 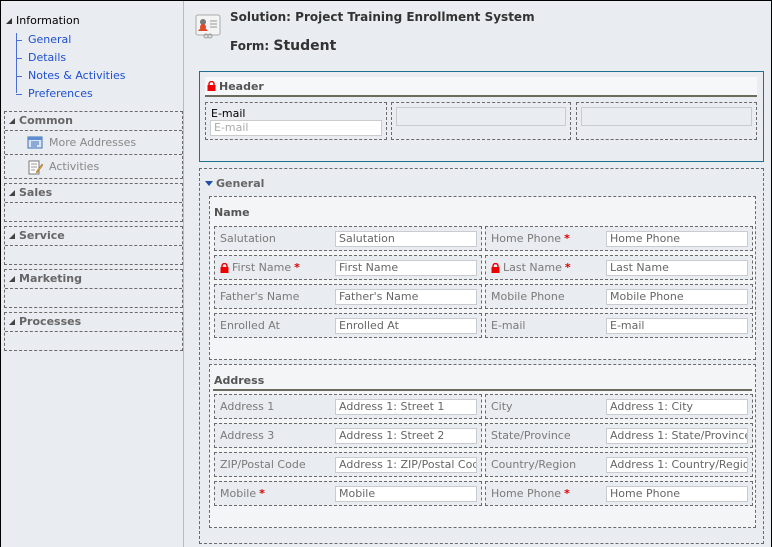 I want to click on field-first-name: First Name * First Name, so click(x=348, y=267).